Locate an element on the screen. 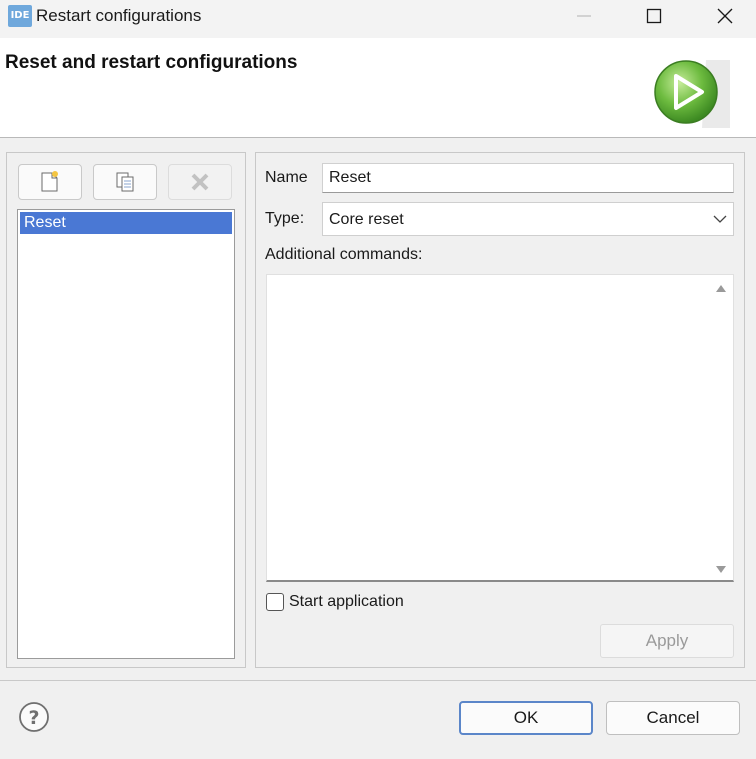 The width and height of the screenshot is (756, 759). new-configuration-button is located at coordinates (50, 182).